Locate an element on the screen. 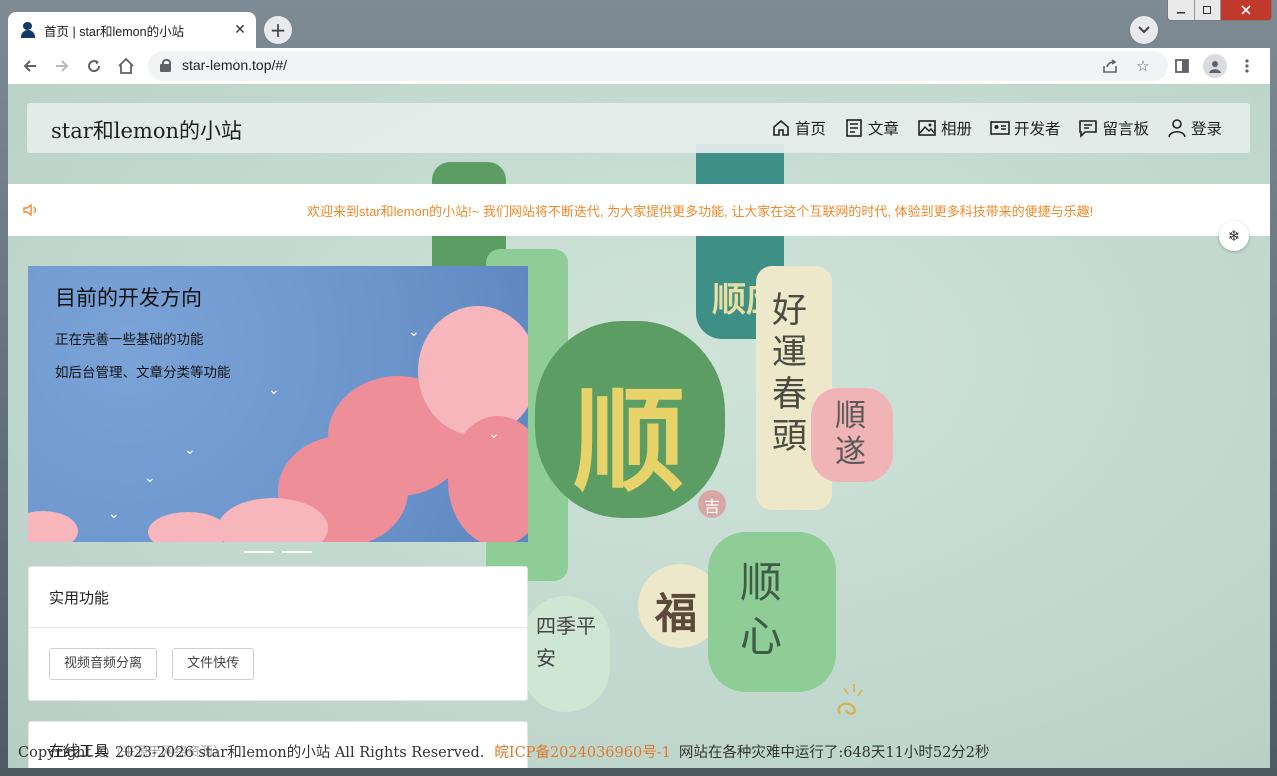 This screenshot has width=1277, height=776. minimize-icon is located at coordinates (1181, 10).